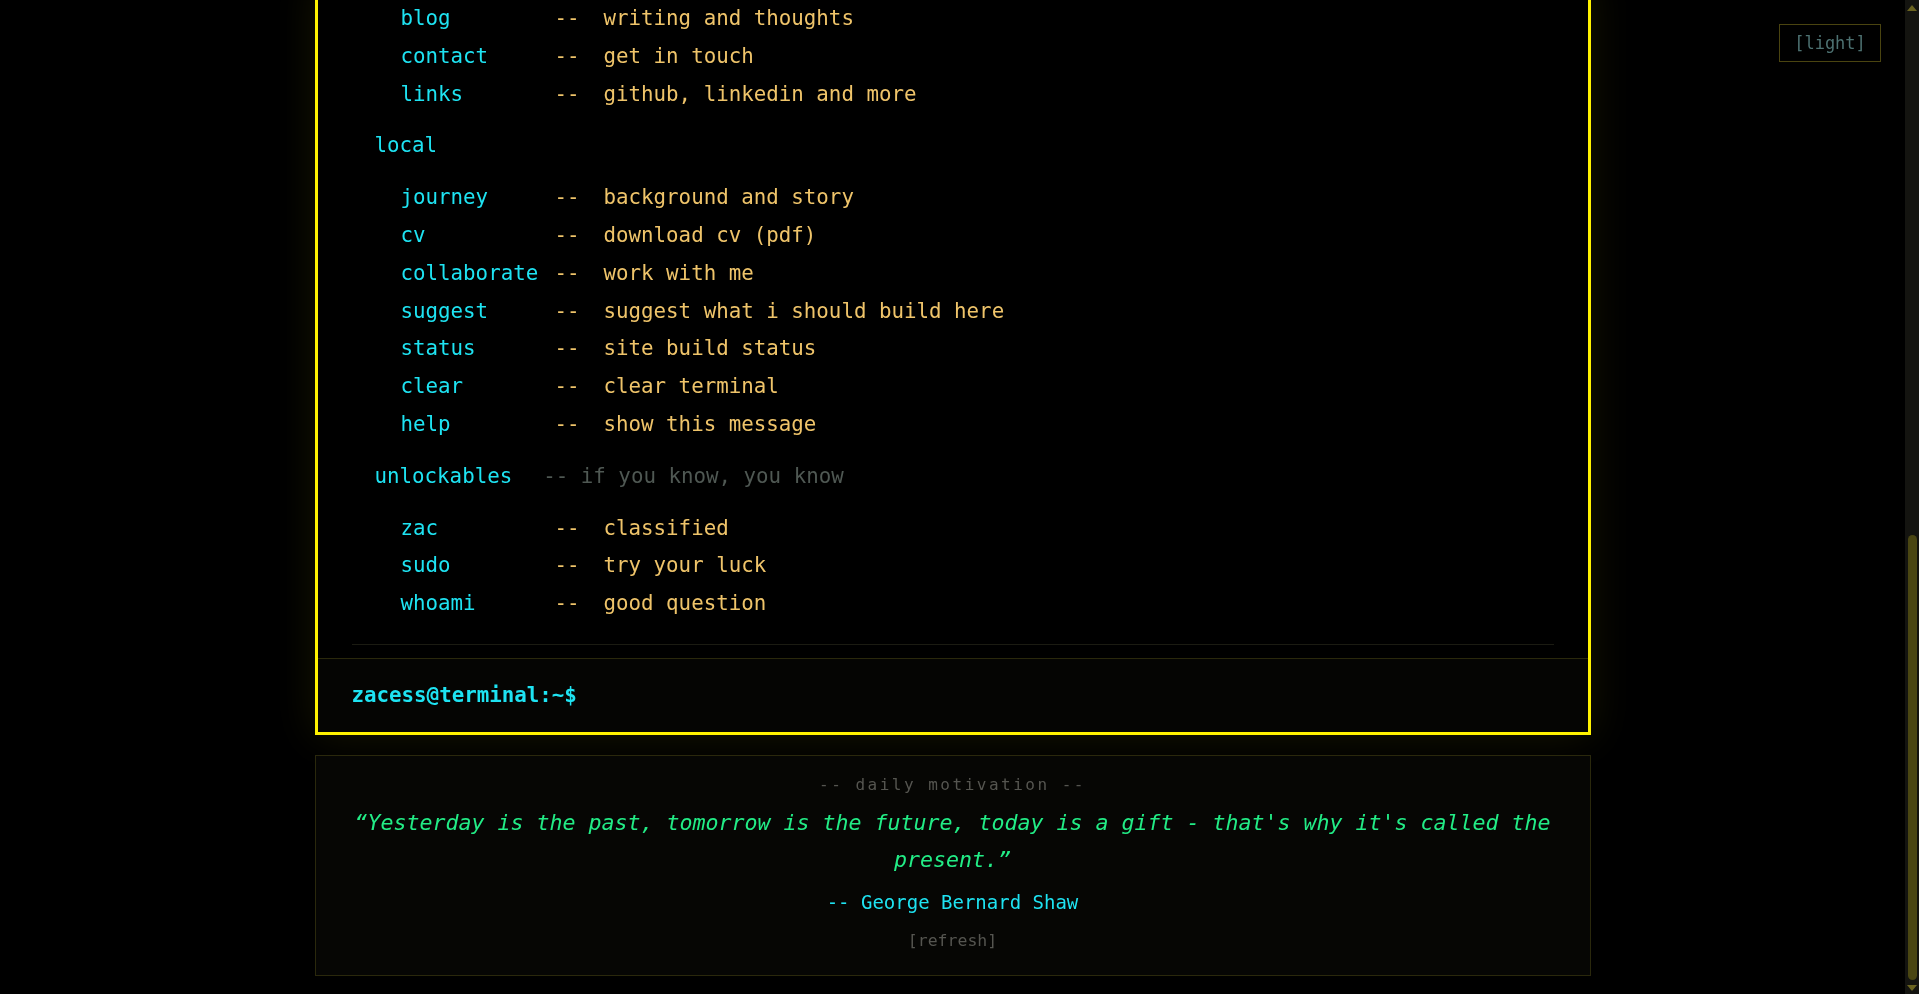 This screenshot has width=1919, height=994. I want to click on command-name: journey, so click(444, 198).